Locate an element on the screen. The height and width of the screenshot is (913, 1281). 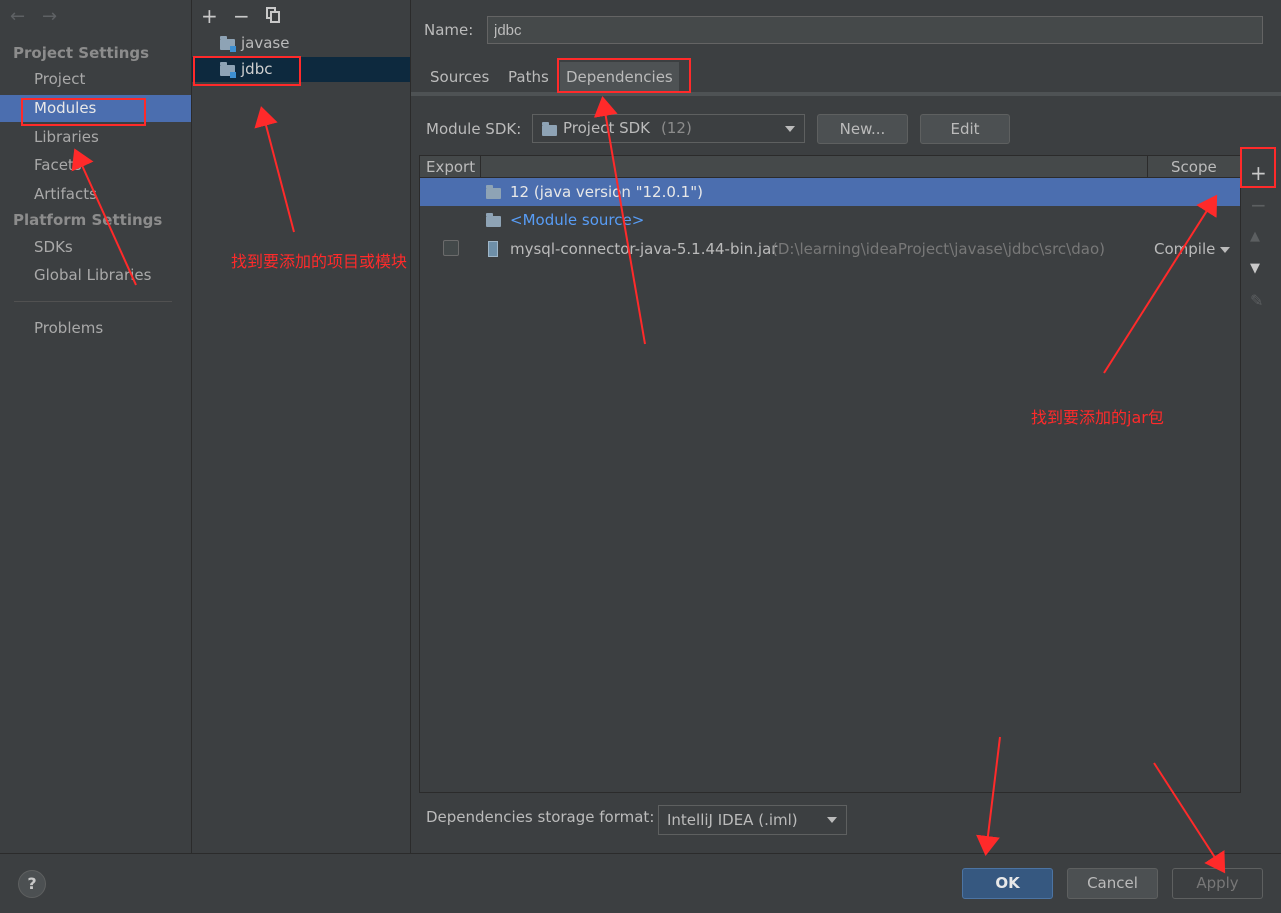
nav-item-sdks: SDKs is located at coordinates (53, 247).